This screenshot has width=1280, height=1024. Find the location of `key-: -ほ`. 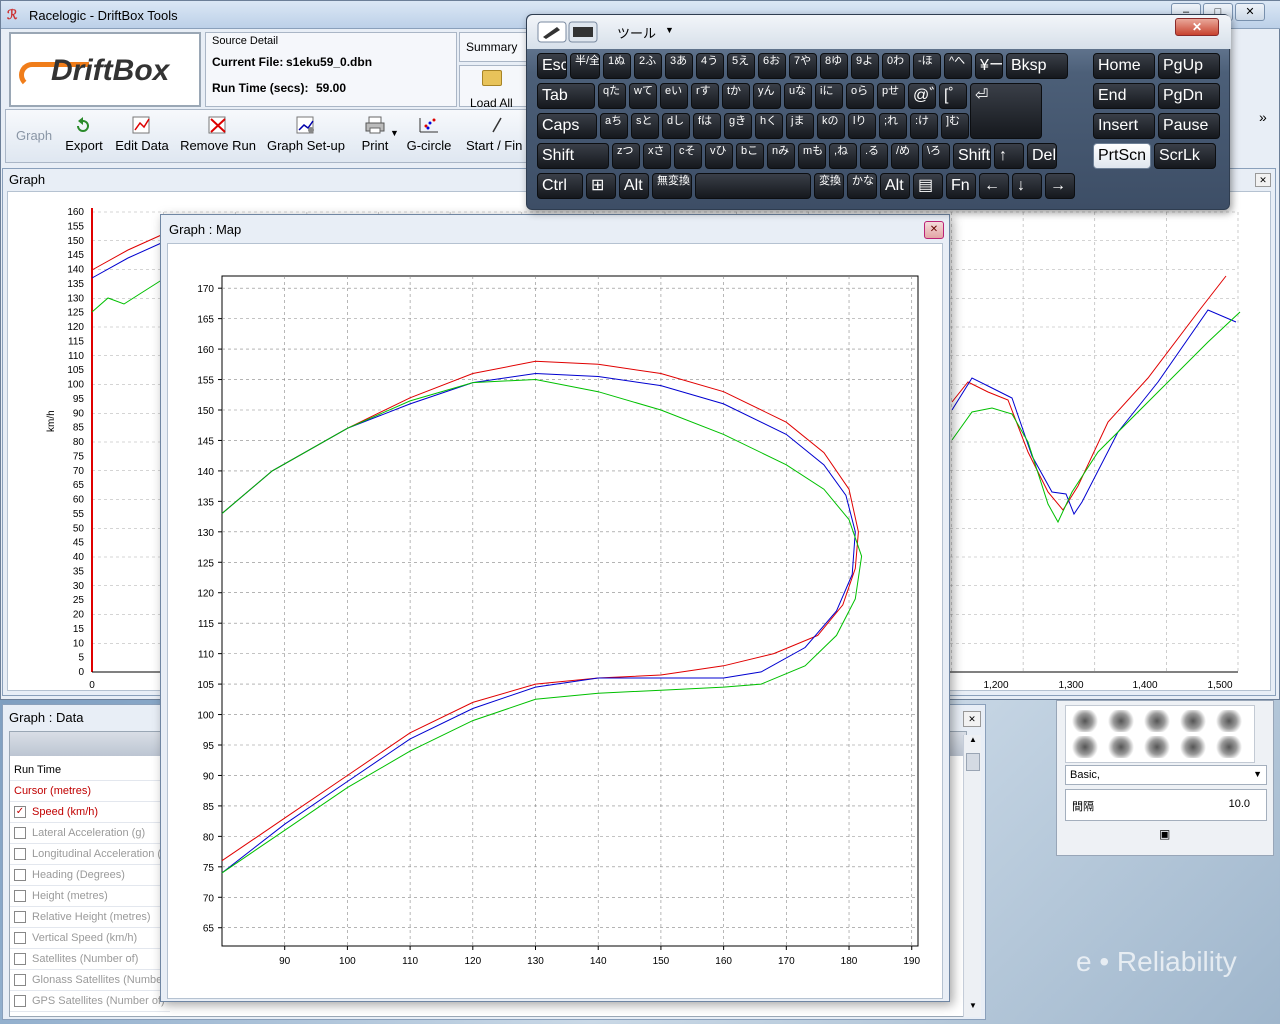

key-: -ほ is located at coordinates (927, 66).